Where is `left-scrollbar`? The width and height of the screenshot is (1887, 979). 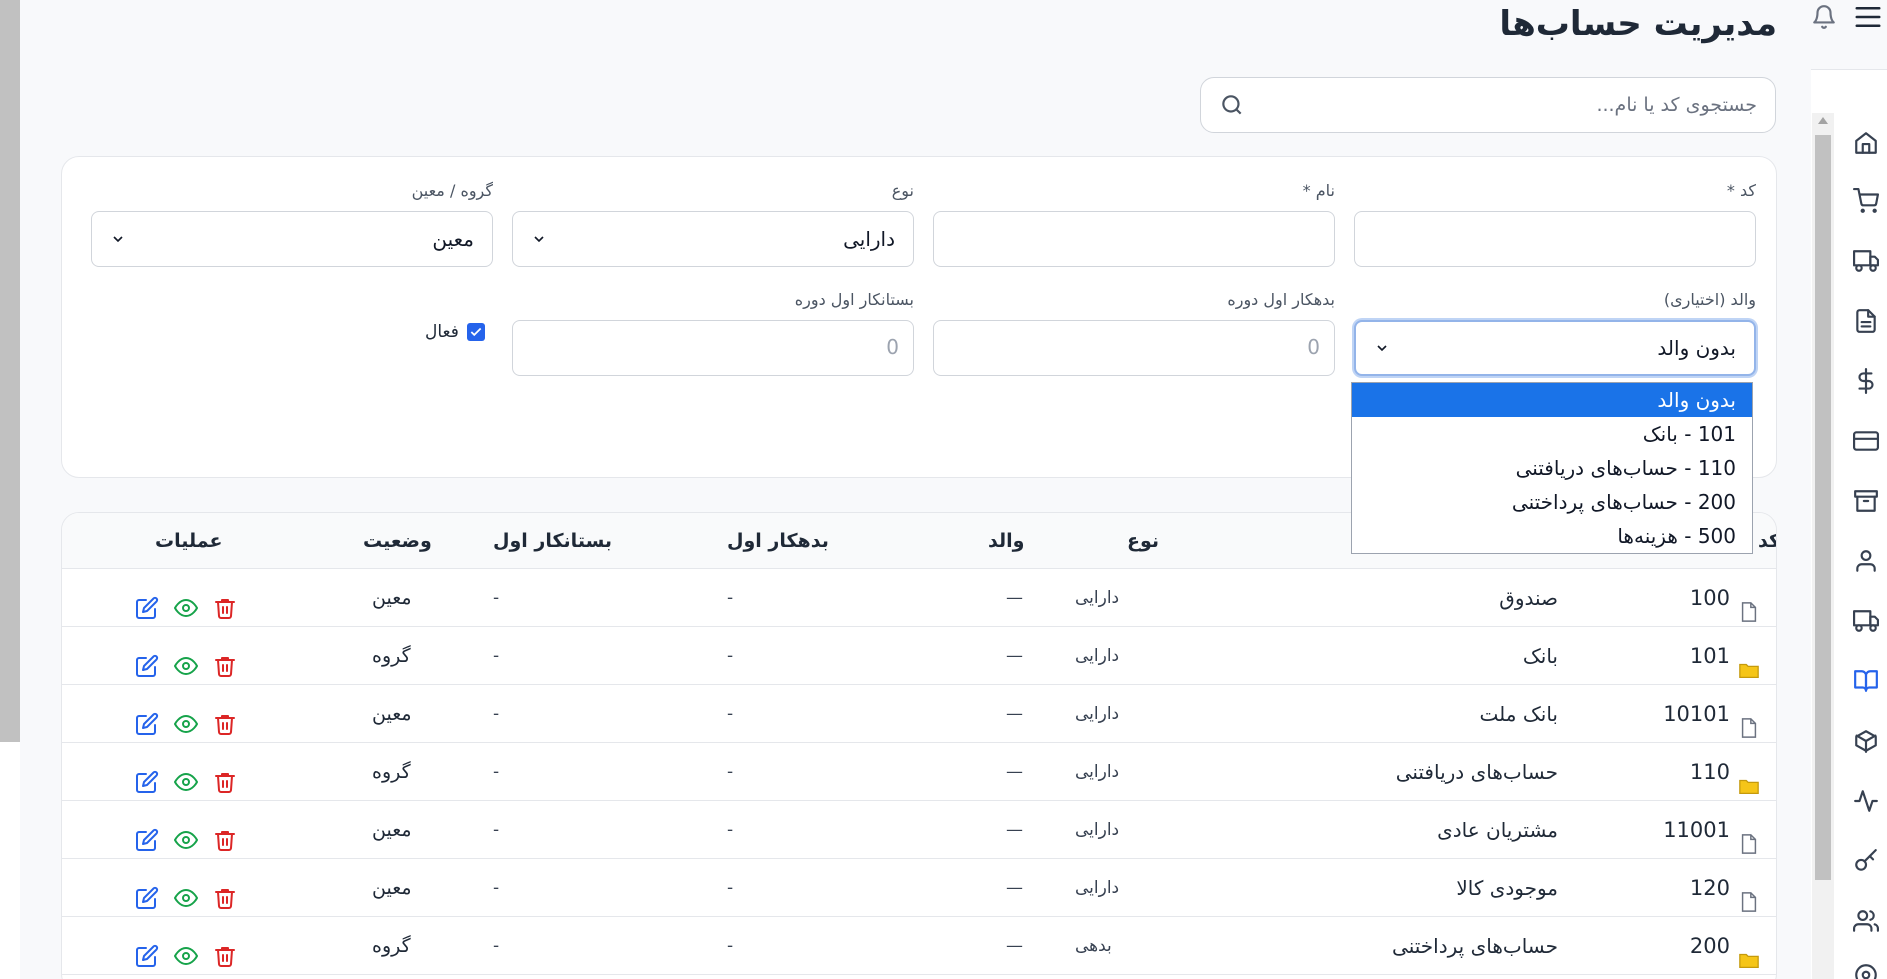 left-scrollbar is located at coordinates (10, 489).